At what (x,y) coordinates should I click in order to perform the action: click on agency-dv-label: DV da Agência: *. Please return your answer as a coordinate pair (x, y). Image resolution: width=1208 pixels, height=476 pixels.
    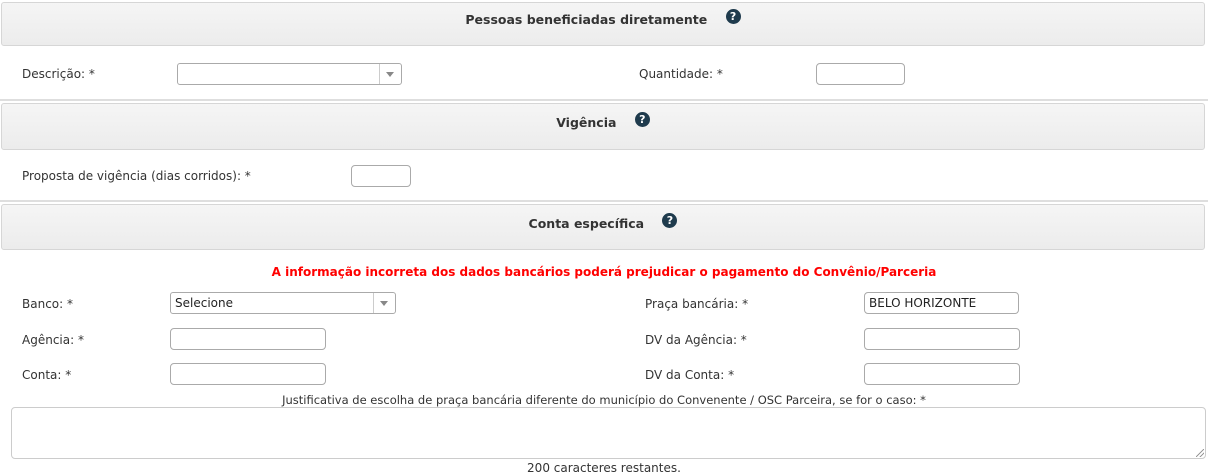
    Looking at the image, I should click on (696, 340).